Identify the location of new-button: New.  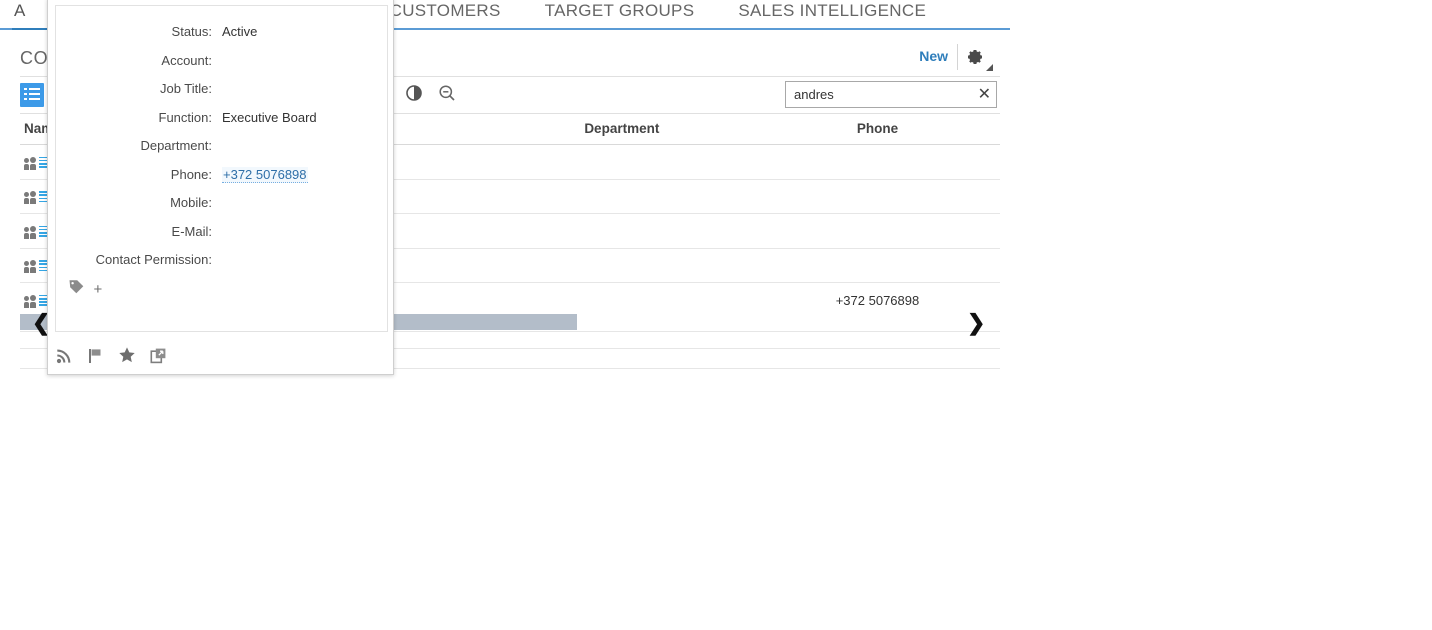
(933, 56).